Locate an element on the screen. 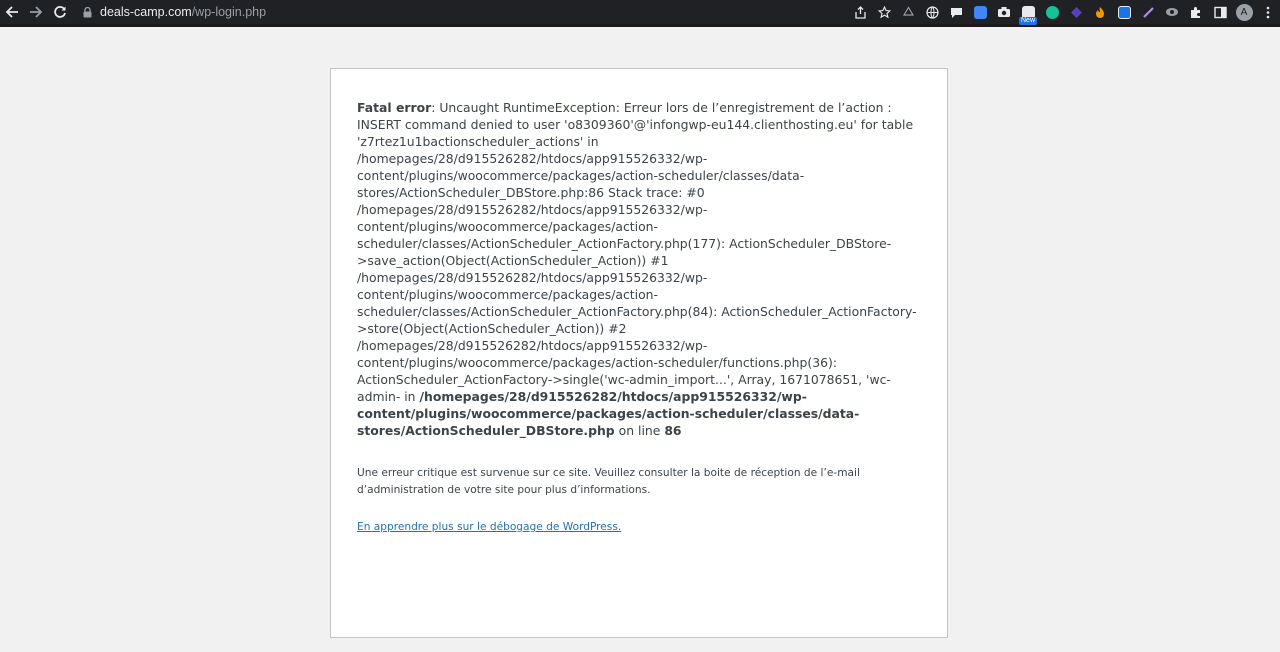 This screenshot has width=1280, height=652. on-line-text: on line is located at coordinates (639, 430).